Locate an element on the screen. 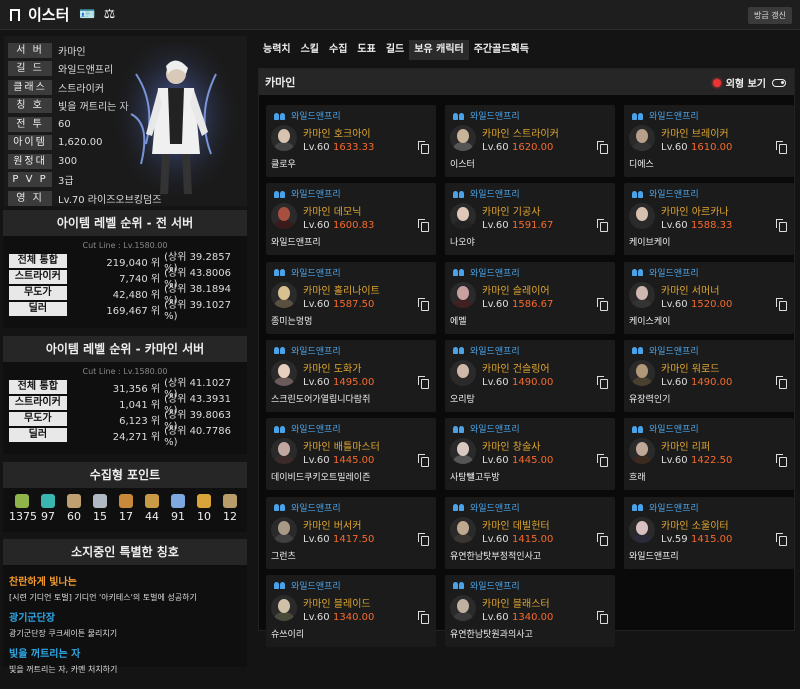  character-card: 와일드앤프리 카마인 배틀마스터 Lv.60 1445.00 데이비드쿠키오트밀레이즌 is located at coordinates (351, 454).